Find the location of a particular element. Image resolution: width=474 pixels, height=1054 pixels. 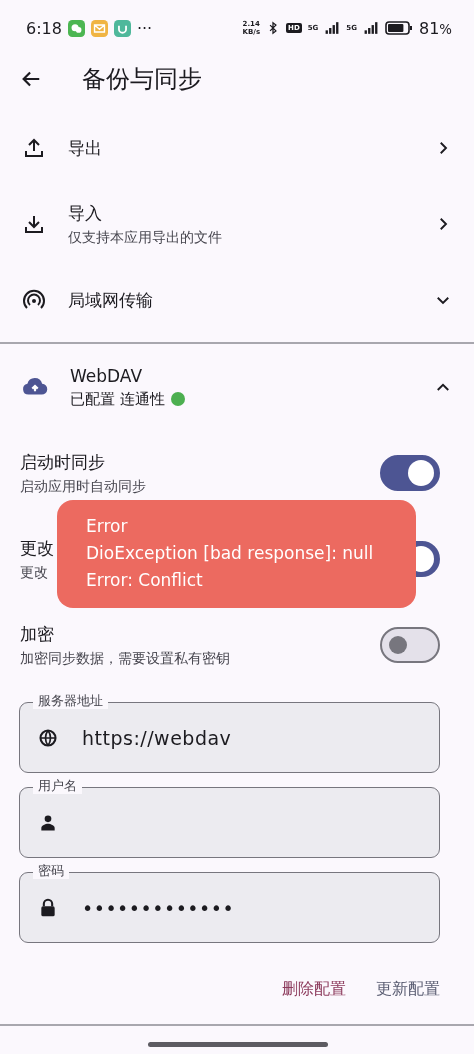

setting-description: 加密同步数据，需要设置私有密钥 is located at coordinates (125, 658).